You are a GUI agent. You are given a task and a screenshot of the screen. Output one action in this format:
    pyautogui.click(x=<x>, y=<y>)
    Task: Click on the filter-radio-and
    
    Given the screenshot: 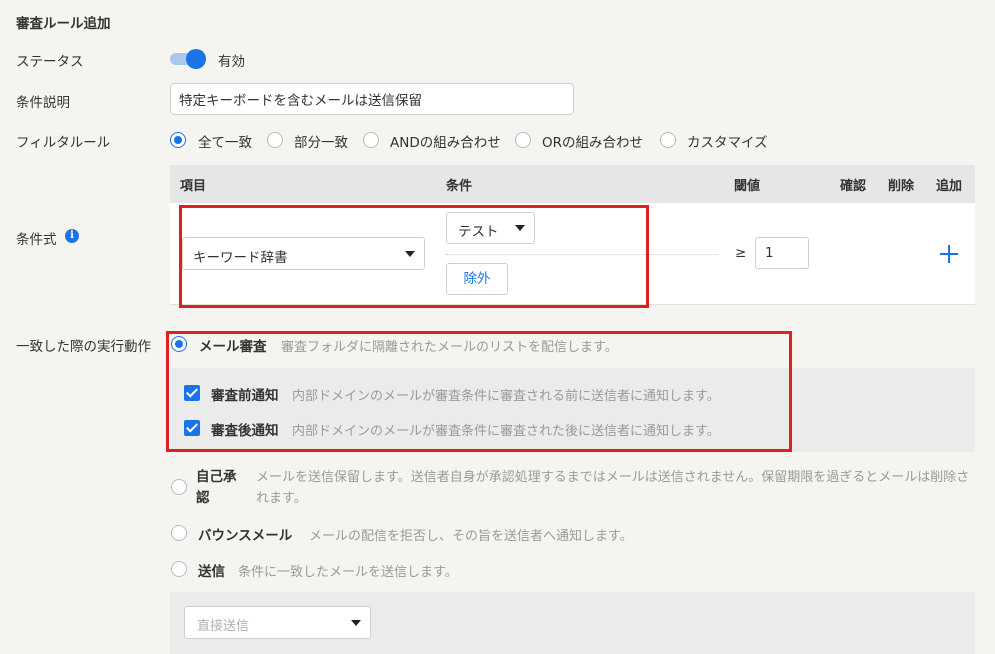 What is the action you would take?
    pyautogui.click(x=371, y=140)
    